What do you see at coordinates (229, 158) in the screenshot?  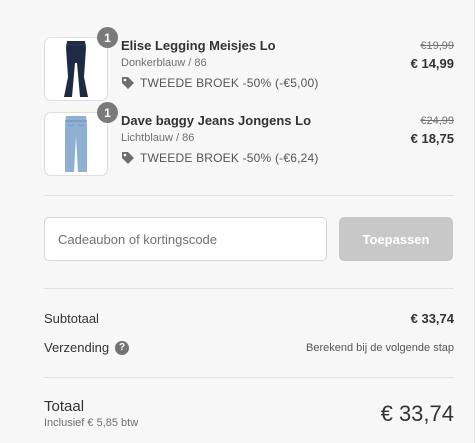 I see `discount-label: TWEEDE BROEK -50% (-€6,24)` at bounding box center [229, 158].